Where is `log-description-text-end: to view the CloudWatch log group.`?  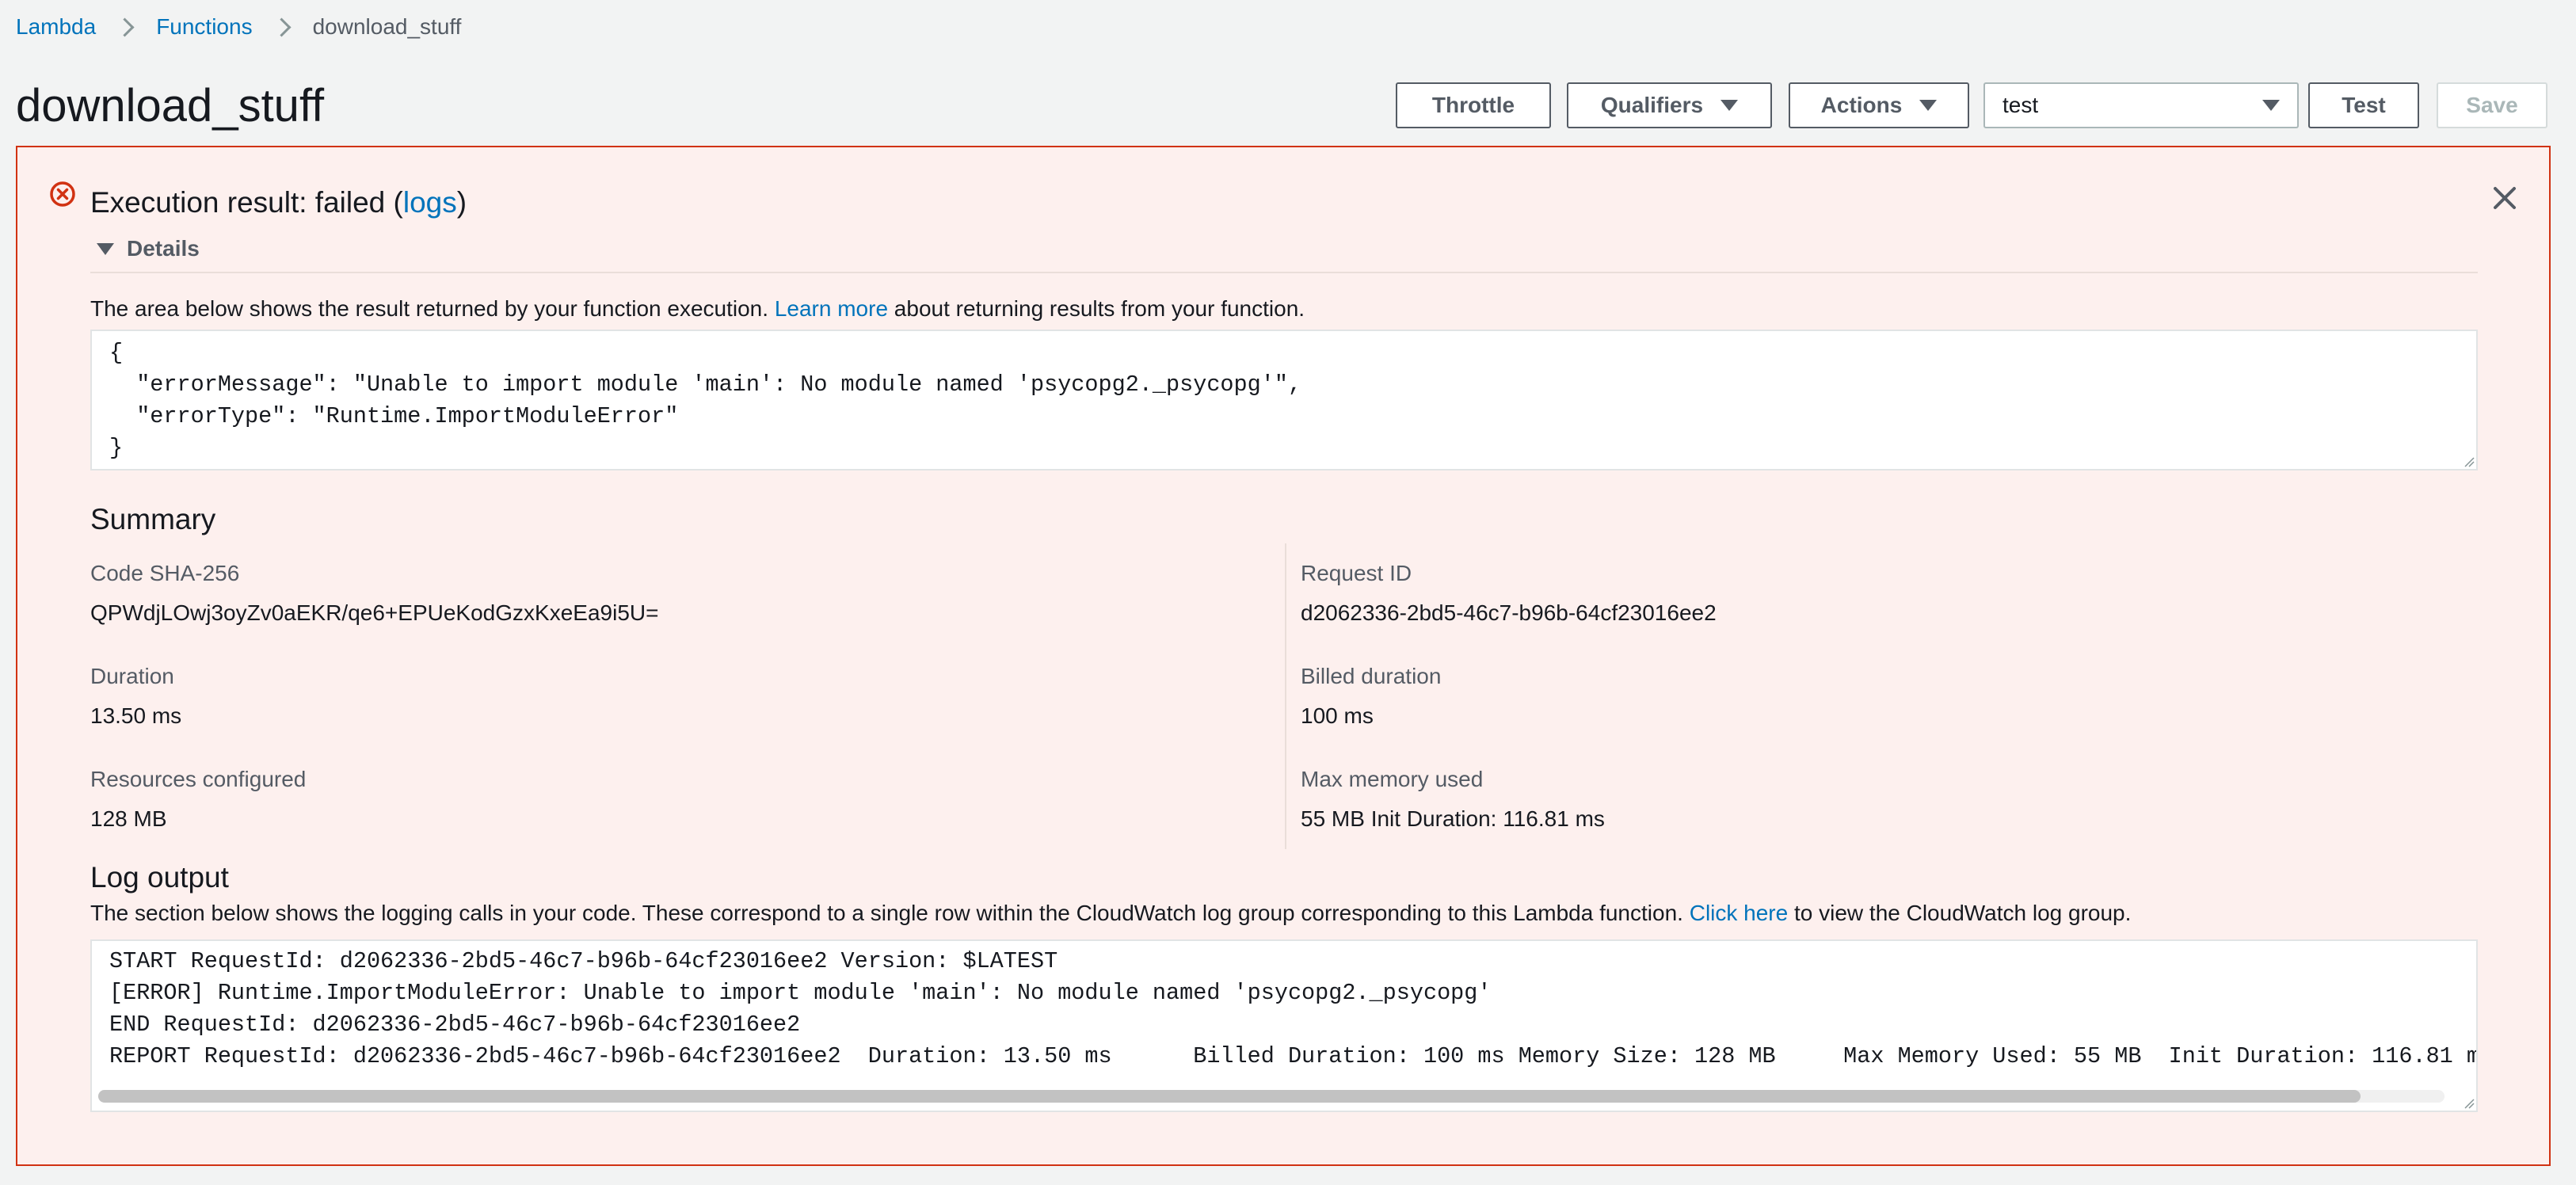
log-description-text-end: to view the CloudWatch log group. is located at coordinates (1962, 913).